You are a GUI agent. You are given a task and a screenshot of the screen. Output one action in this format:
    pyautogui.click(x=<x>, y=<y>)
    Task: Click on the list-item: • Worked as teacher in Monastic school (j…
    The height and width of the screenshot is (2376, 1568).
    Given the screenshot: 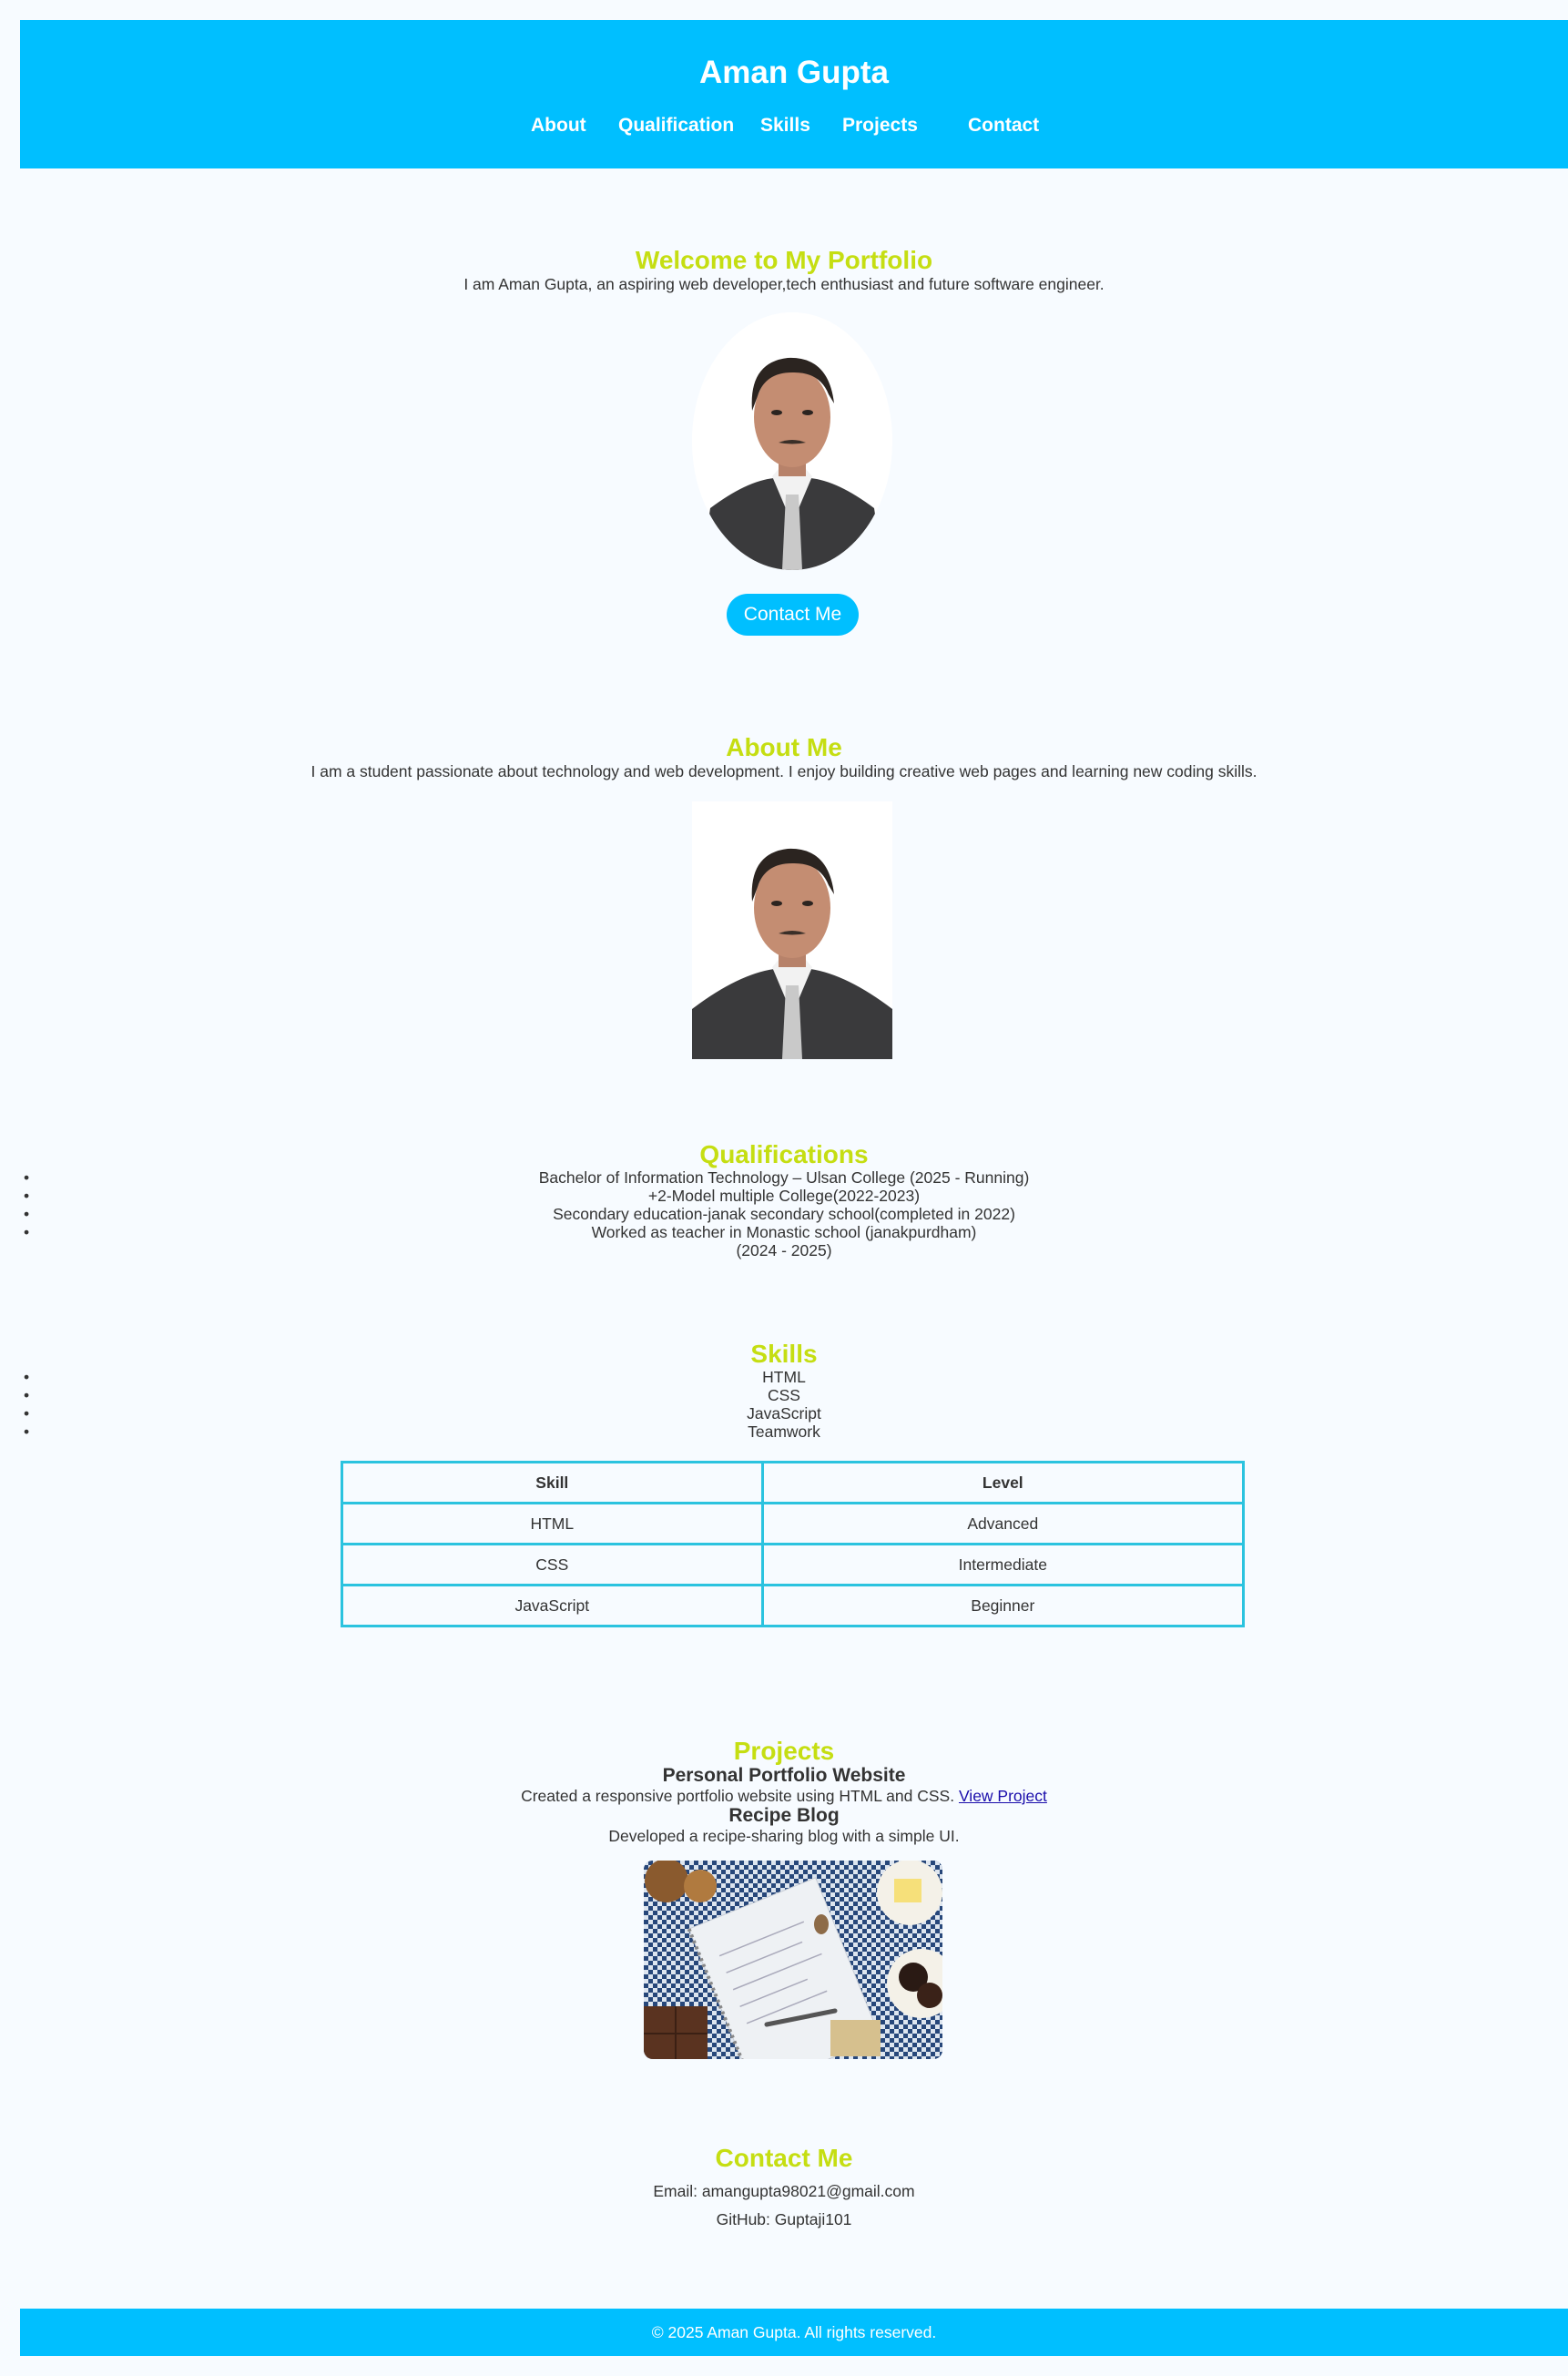 What is the action you would take?
    pyautogui.click(x=500, y=1232)
    